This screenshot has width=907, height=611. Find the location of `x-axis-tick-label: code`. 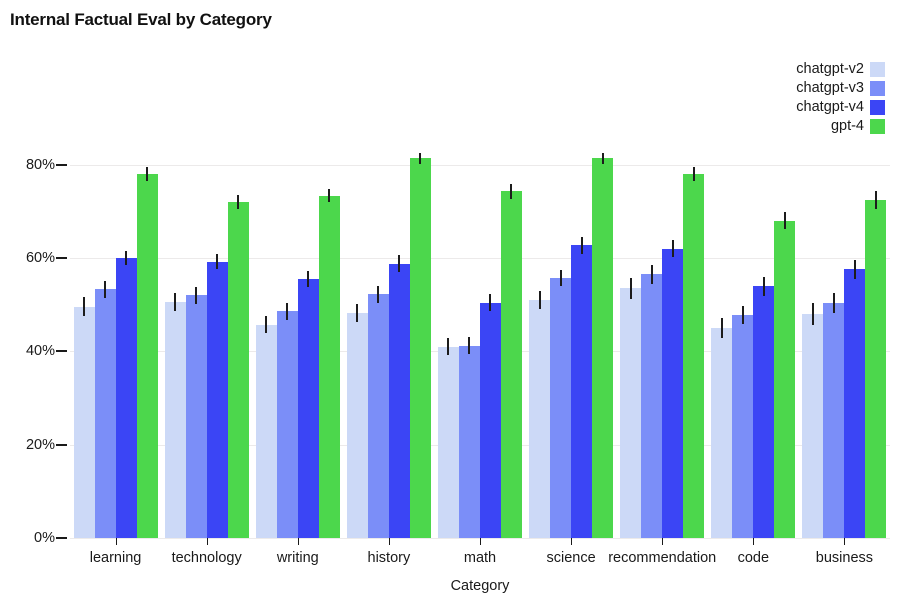

x-axis-tick-label: code is located at coordinates (753, 558).